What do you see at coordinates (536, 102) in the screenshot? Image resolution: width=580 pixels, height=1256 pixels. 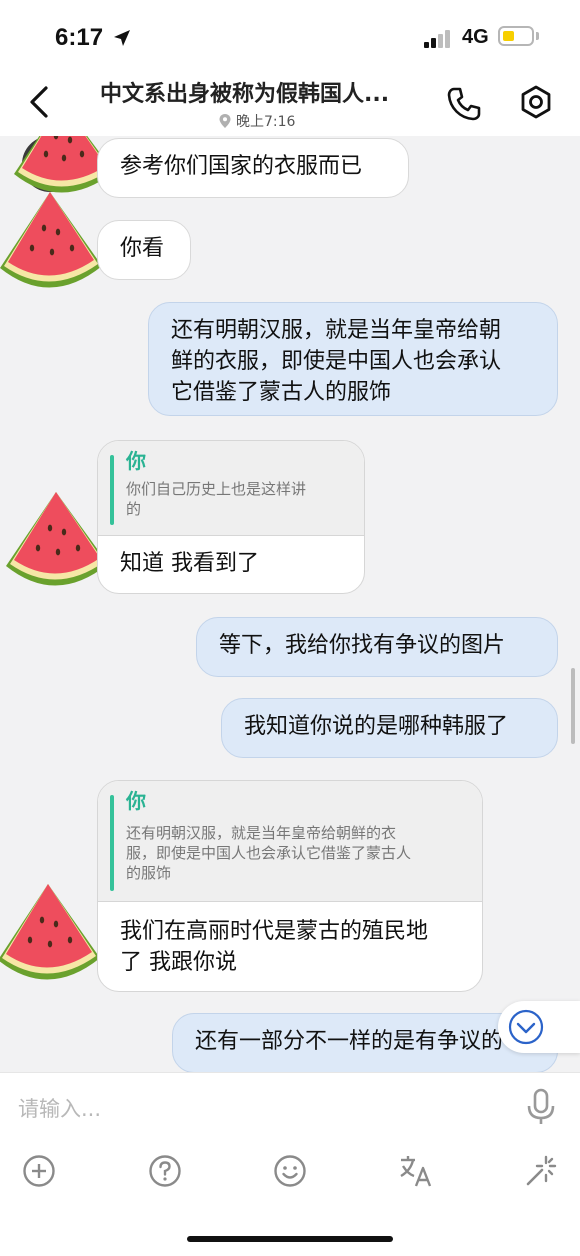 I see `settings-icon` at bounding box center [536, 102].